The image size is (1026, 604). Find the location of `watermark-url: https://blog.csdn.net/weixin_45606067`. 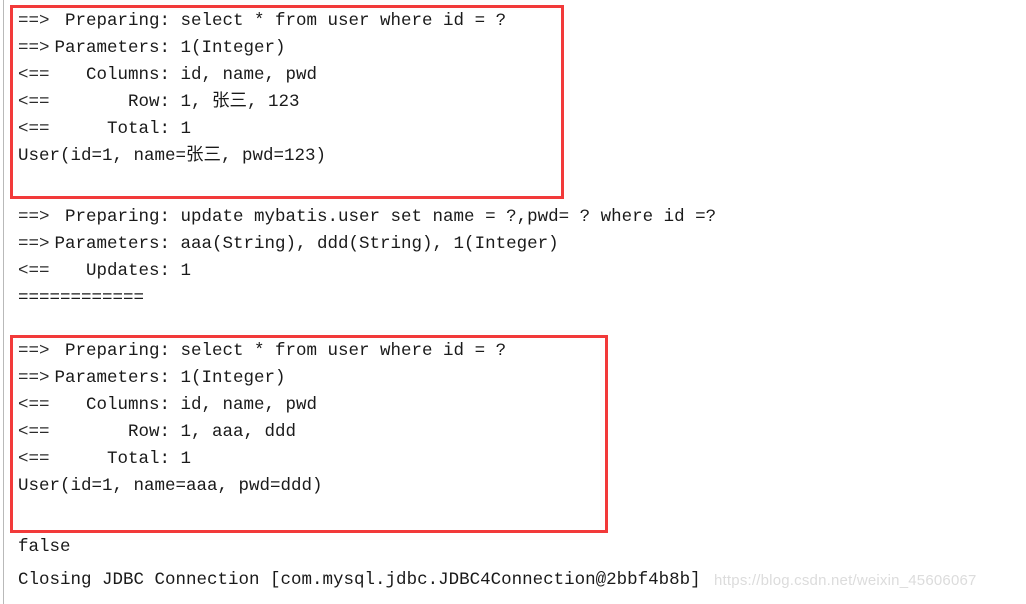

watermark-url: https://blog.csdn.net/weixin_45606067 is located at coordinates (845, 580).